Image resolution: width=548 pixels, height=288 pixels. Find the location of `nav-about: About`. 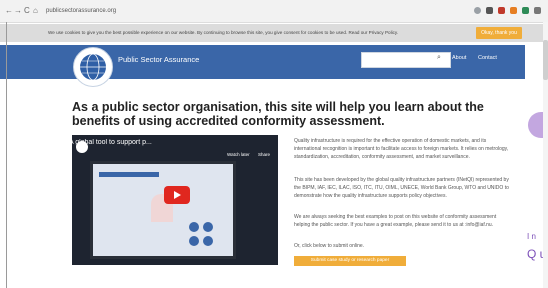

nav-about: About is located at coordinates (459, 58).